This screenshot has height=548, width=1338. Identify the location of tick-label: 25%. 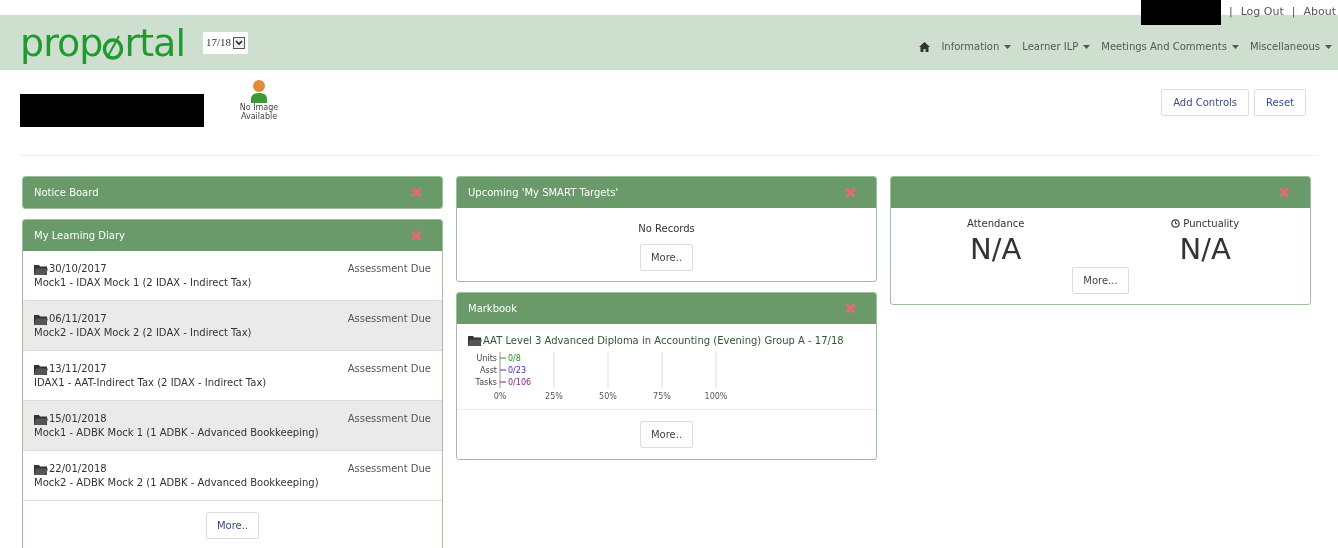
(554, 396).